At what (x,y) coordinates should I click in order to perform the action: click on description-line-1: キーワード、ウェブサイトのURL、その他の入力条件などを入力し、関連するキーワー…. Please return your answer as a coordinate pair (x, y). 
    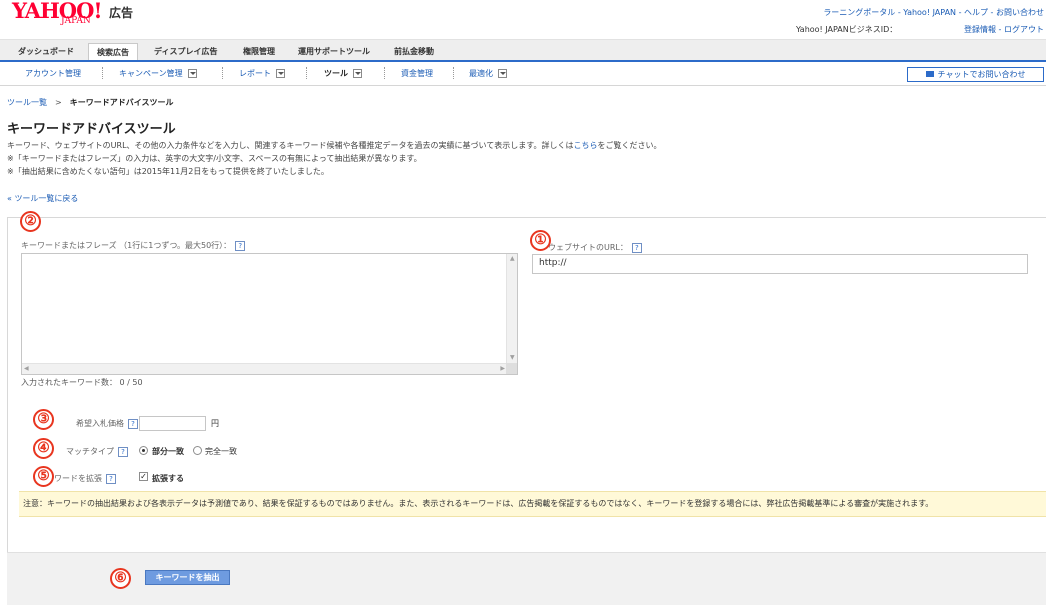
    Looking at the image, I should click on (334, 145).